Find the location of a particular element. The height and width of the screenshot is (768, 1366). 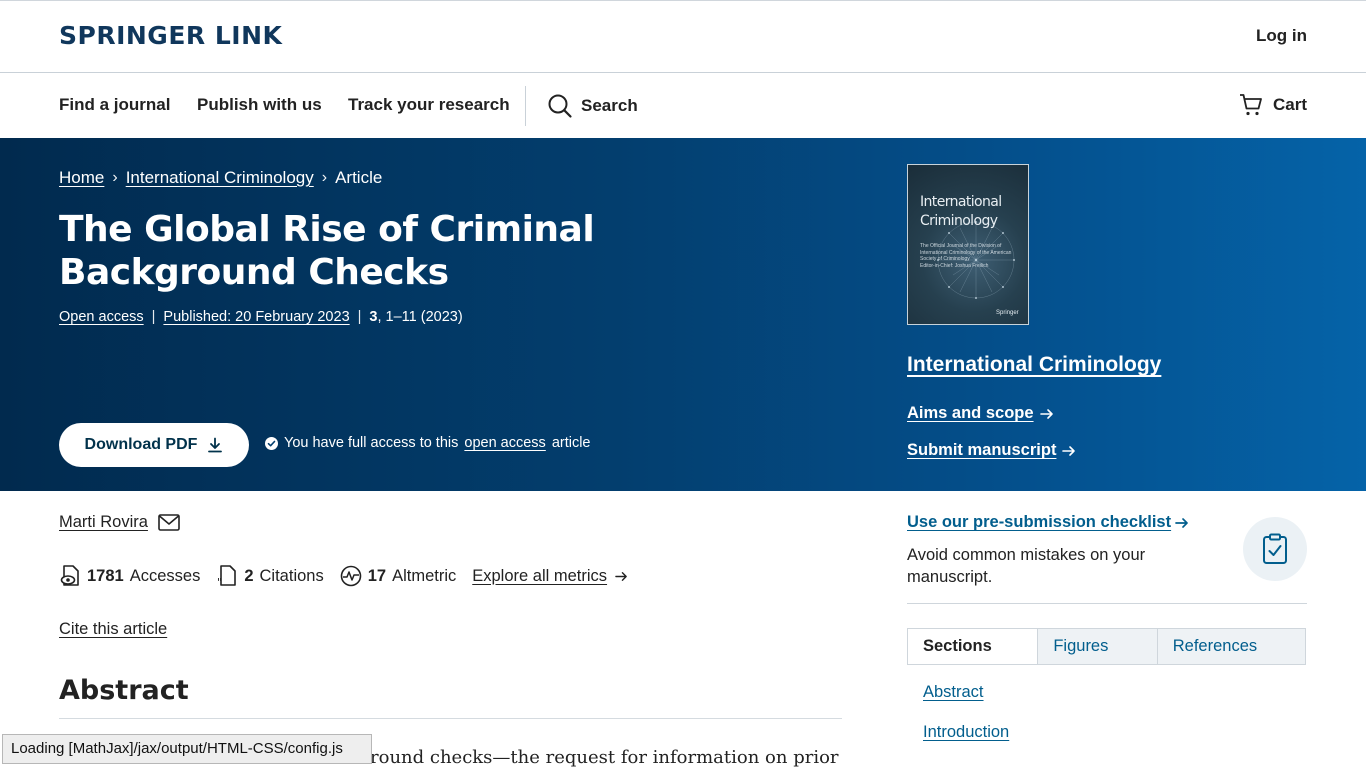

pre-submission-checklist-link: Use our pre-submission checklist is located at coordinates (1048, 522).